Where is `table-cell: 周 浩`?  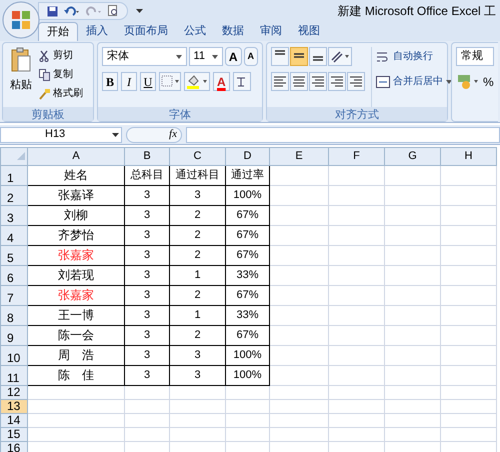 table-cell: 周 浩 is located at coordinates (76, 355).